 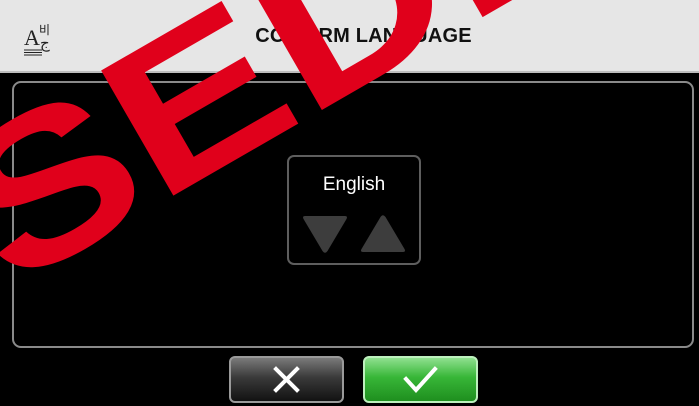 What do you see at coordinates (354, 184) in the screenshot?
I see `language-value: English` at bounding box center [354, 184].